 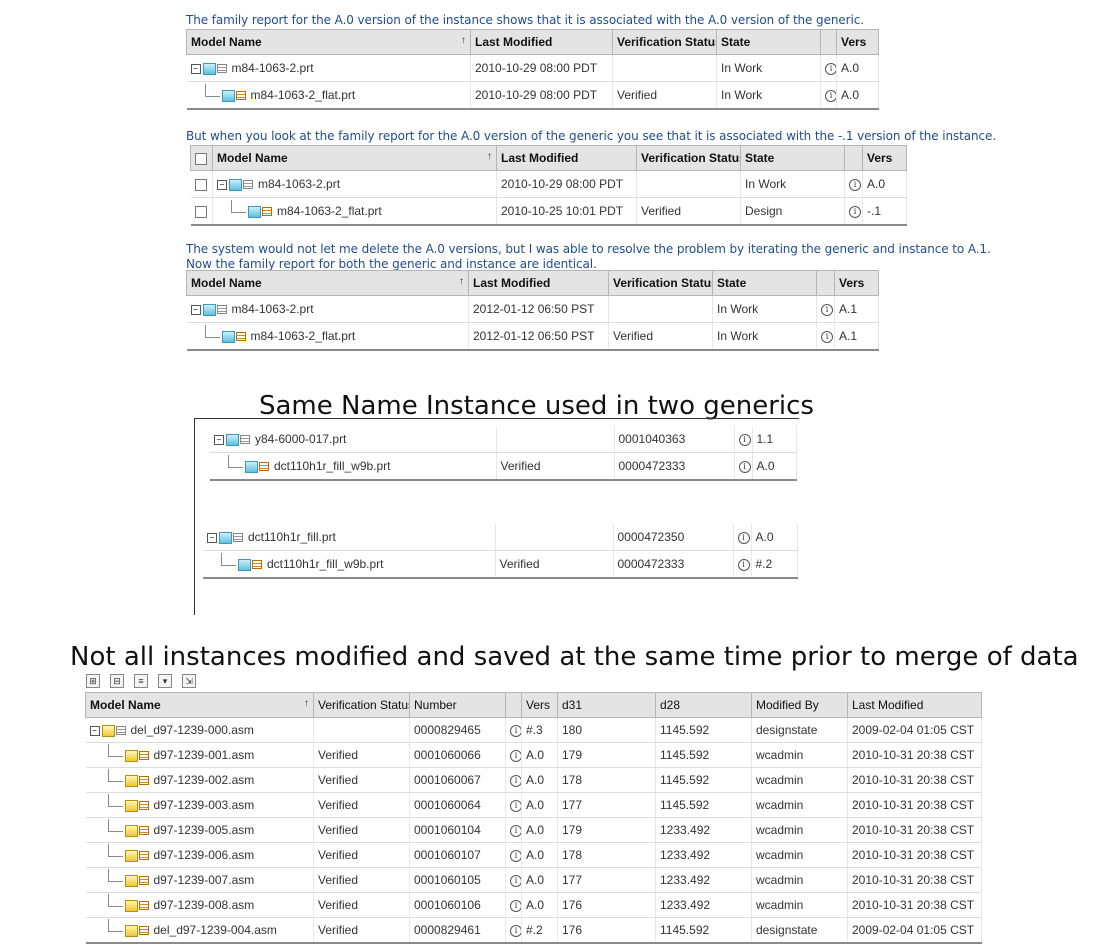 What do you see at coordinates (189, 681) in the screenshot?
I see `export-icon: ⇲` at bounding box center [189, 681].